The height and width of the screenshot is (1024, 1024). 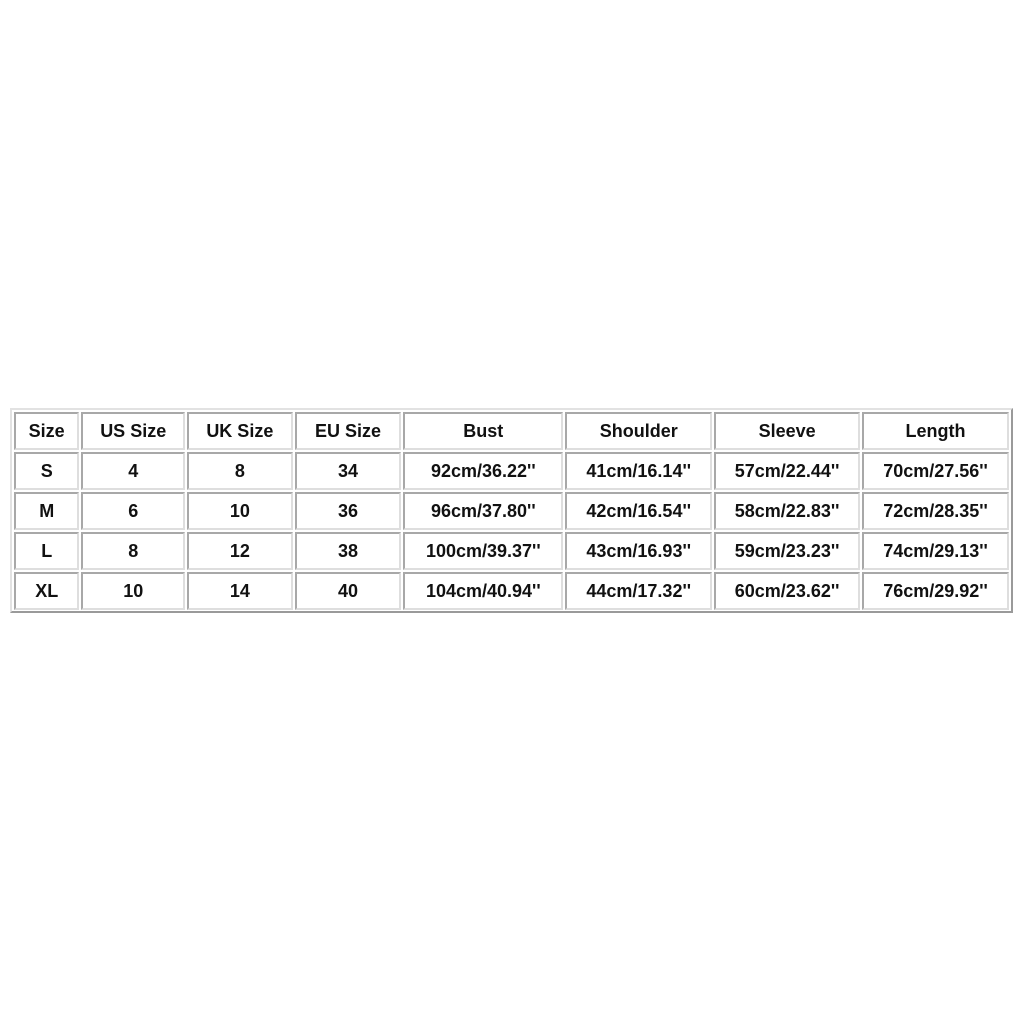 I want to click on cell-us-size: 6, so click(x=133, y=511).